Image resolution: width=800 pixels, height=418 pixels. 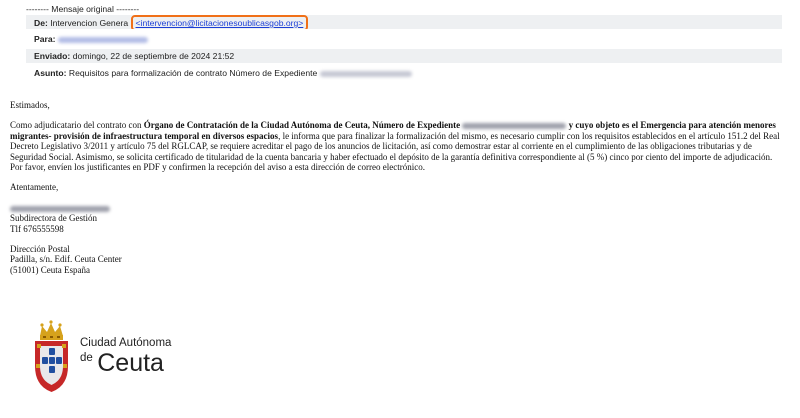 I want to click on logo-wordmark: Ciudad Autónoma de Ceuta, so click(x=125, y=358).